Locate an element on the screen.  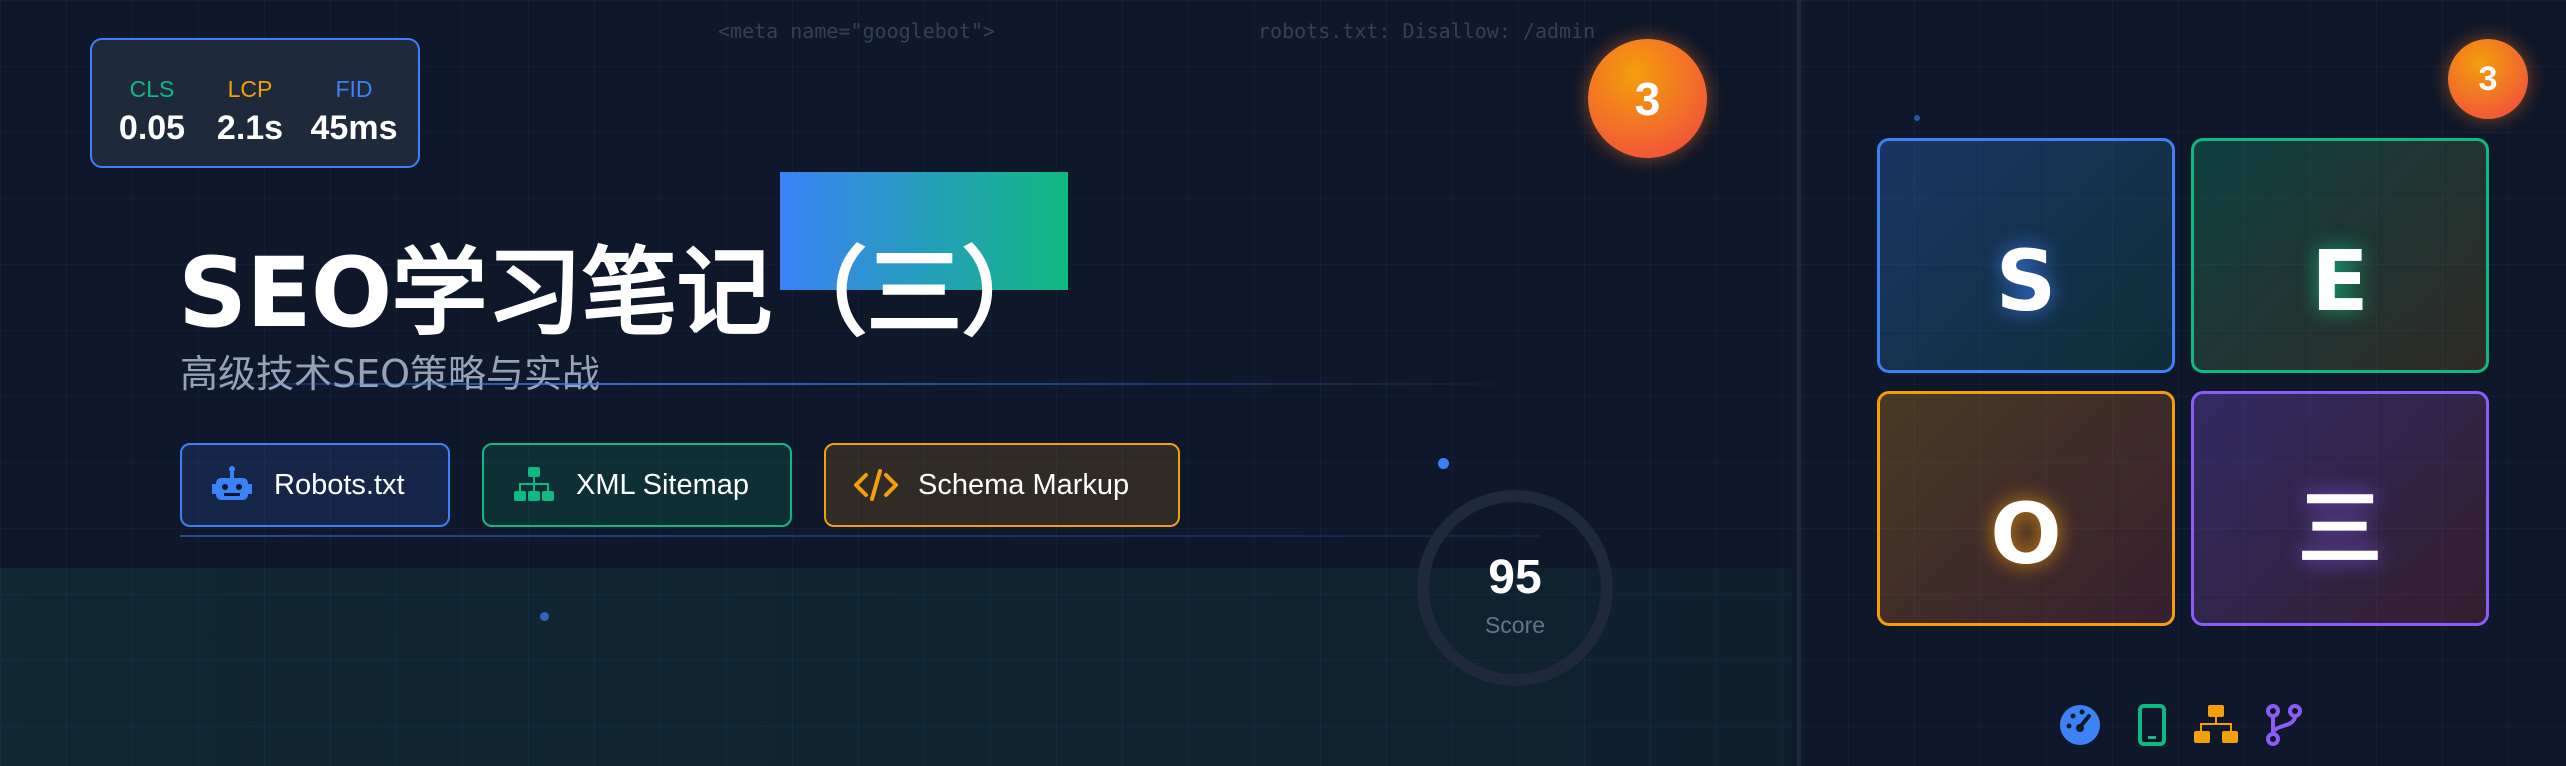
tag-robots-txt: Robots.txt is located at coordinates (315, 485).